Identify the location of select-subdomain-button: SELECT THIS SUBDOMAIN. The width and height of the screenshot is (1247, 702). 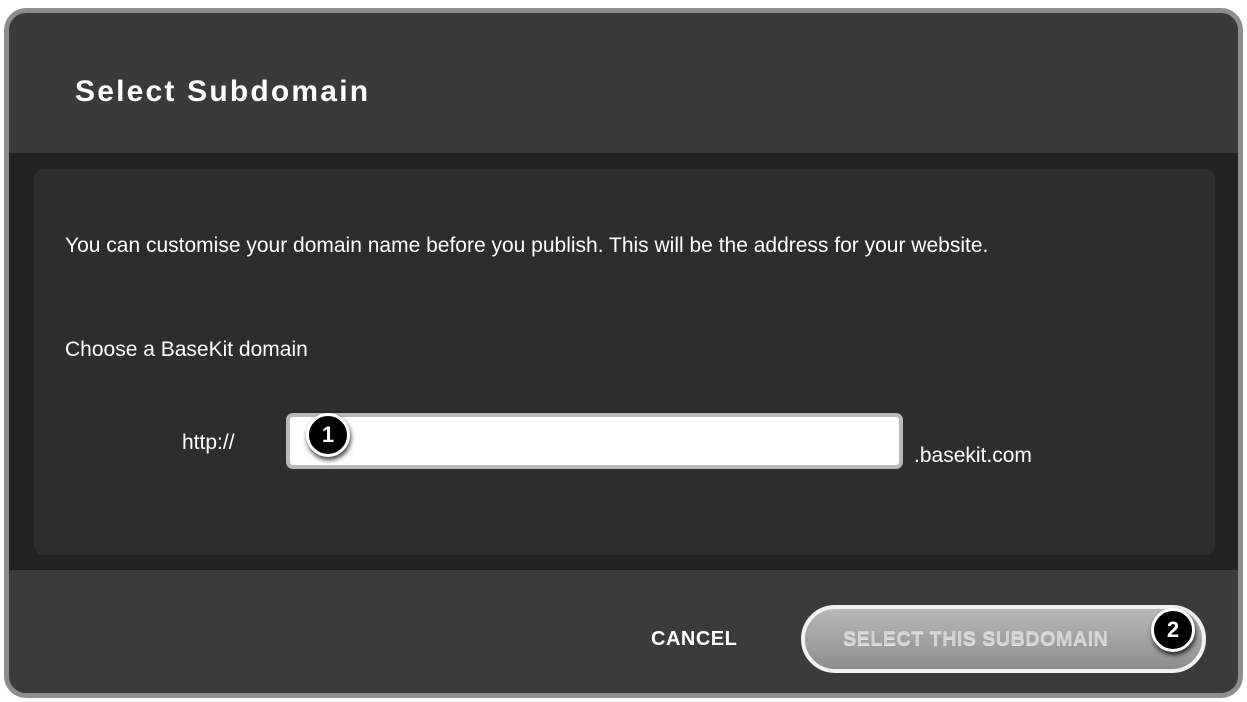
(1003, 639).